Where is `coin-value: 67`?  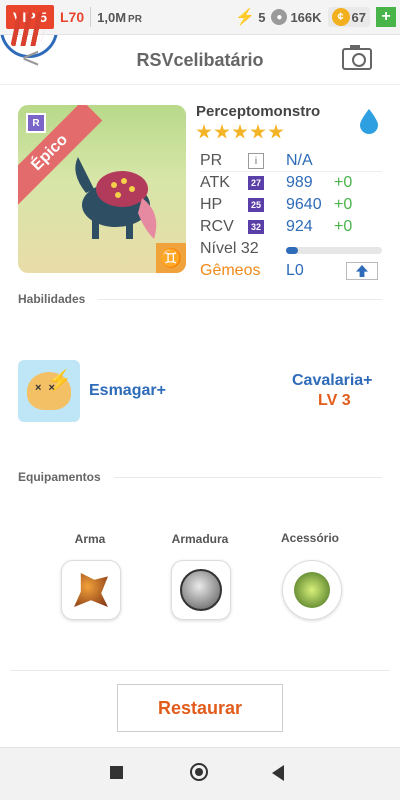 coin-value: 67 is located at coordinates (358, 17).